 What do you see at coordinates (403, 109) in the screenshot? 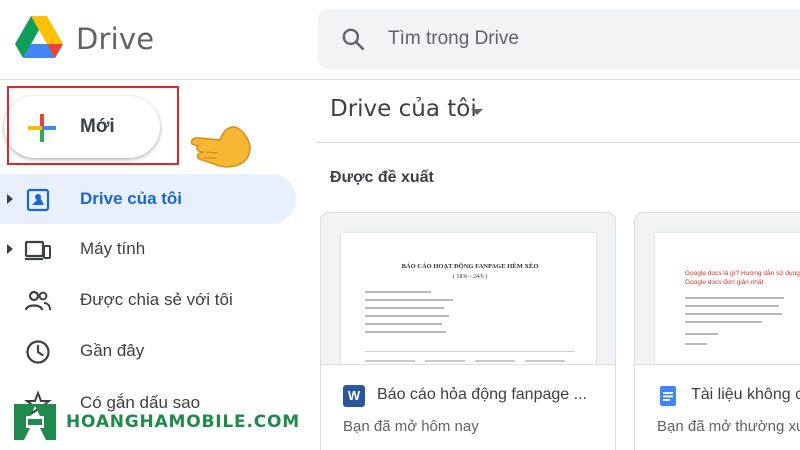
I see `page-title: Drive của tôi` at bounding box center [403, 109].